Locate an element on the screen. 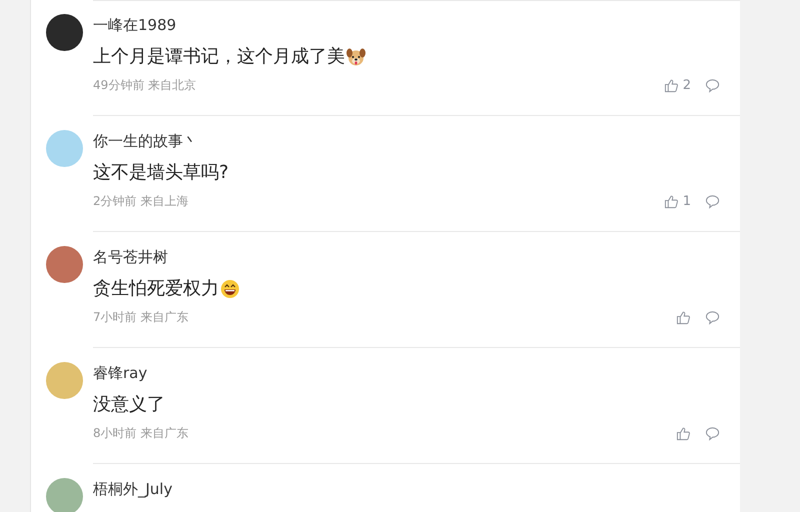 The width and height of the screenshot is (800, 512). laughing-face-icon is located at coordinates (230, 289).